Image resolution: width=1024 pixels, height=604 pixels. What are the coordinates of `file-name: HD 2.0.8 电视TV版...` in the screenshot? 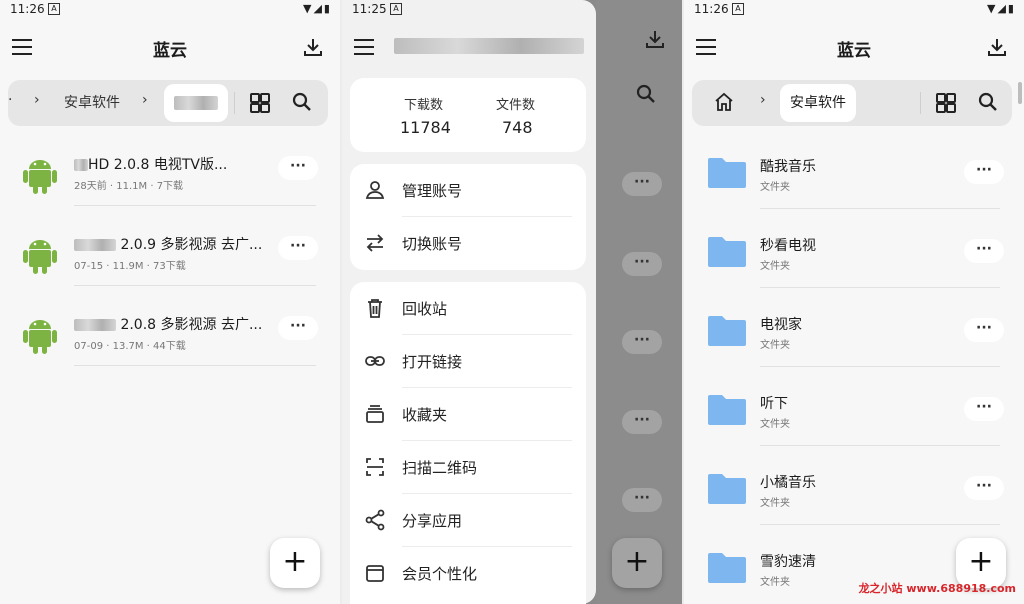 It's located at (169, 164).